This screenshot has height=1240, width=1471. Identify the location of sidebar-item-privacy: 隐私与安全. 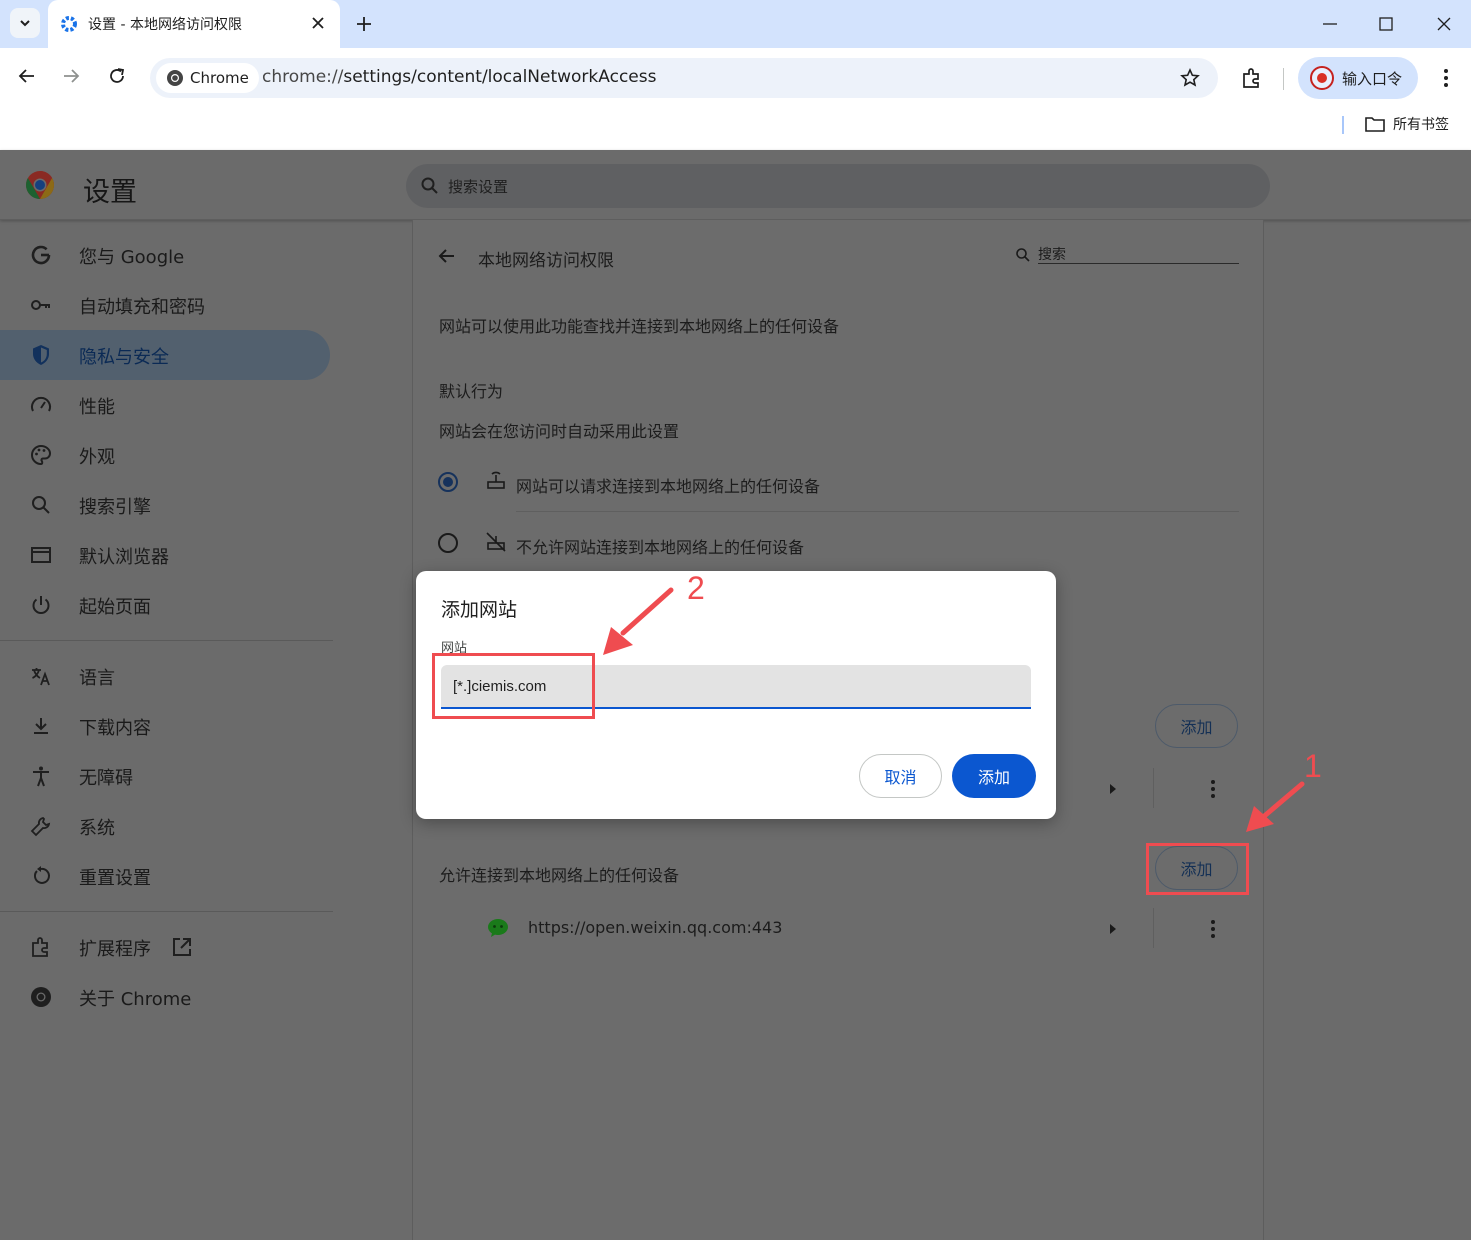
(165, 355).